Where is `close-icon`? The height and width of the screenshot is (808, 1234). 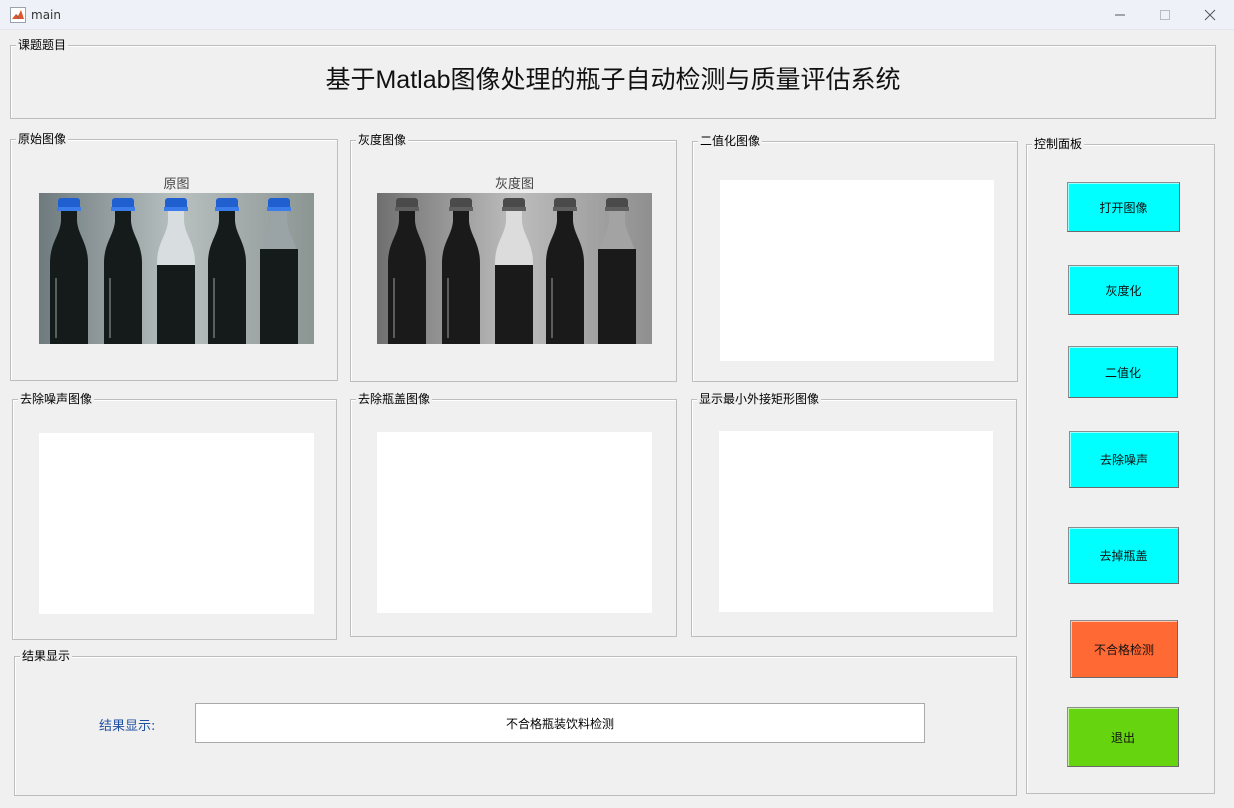
close-icon is located at coordinates (1210, 15).